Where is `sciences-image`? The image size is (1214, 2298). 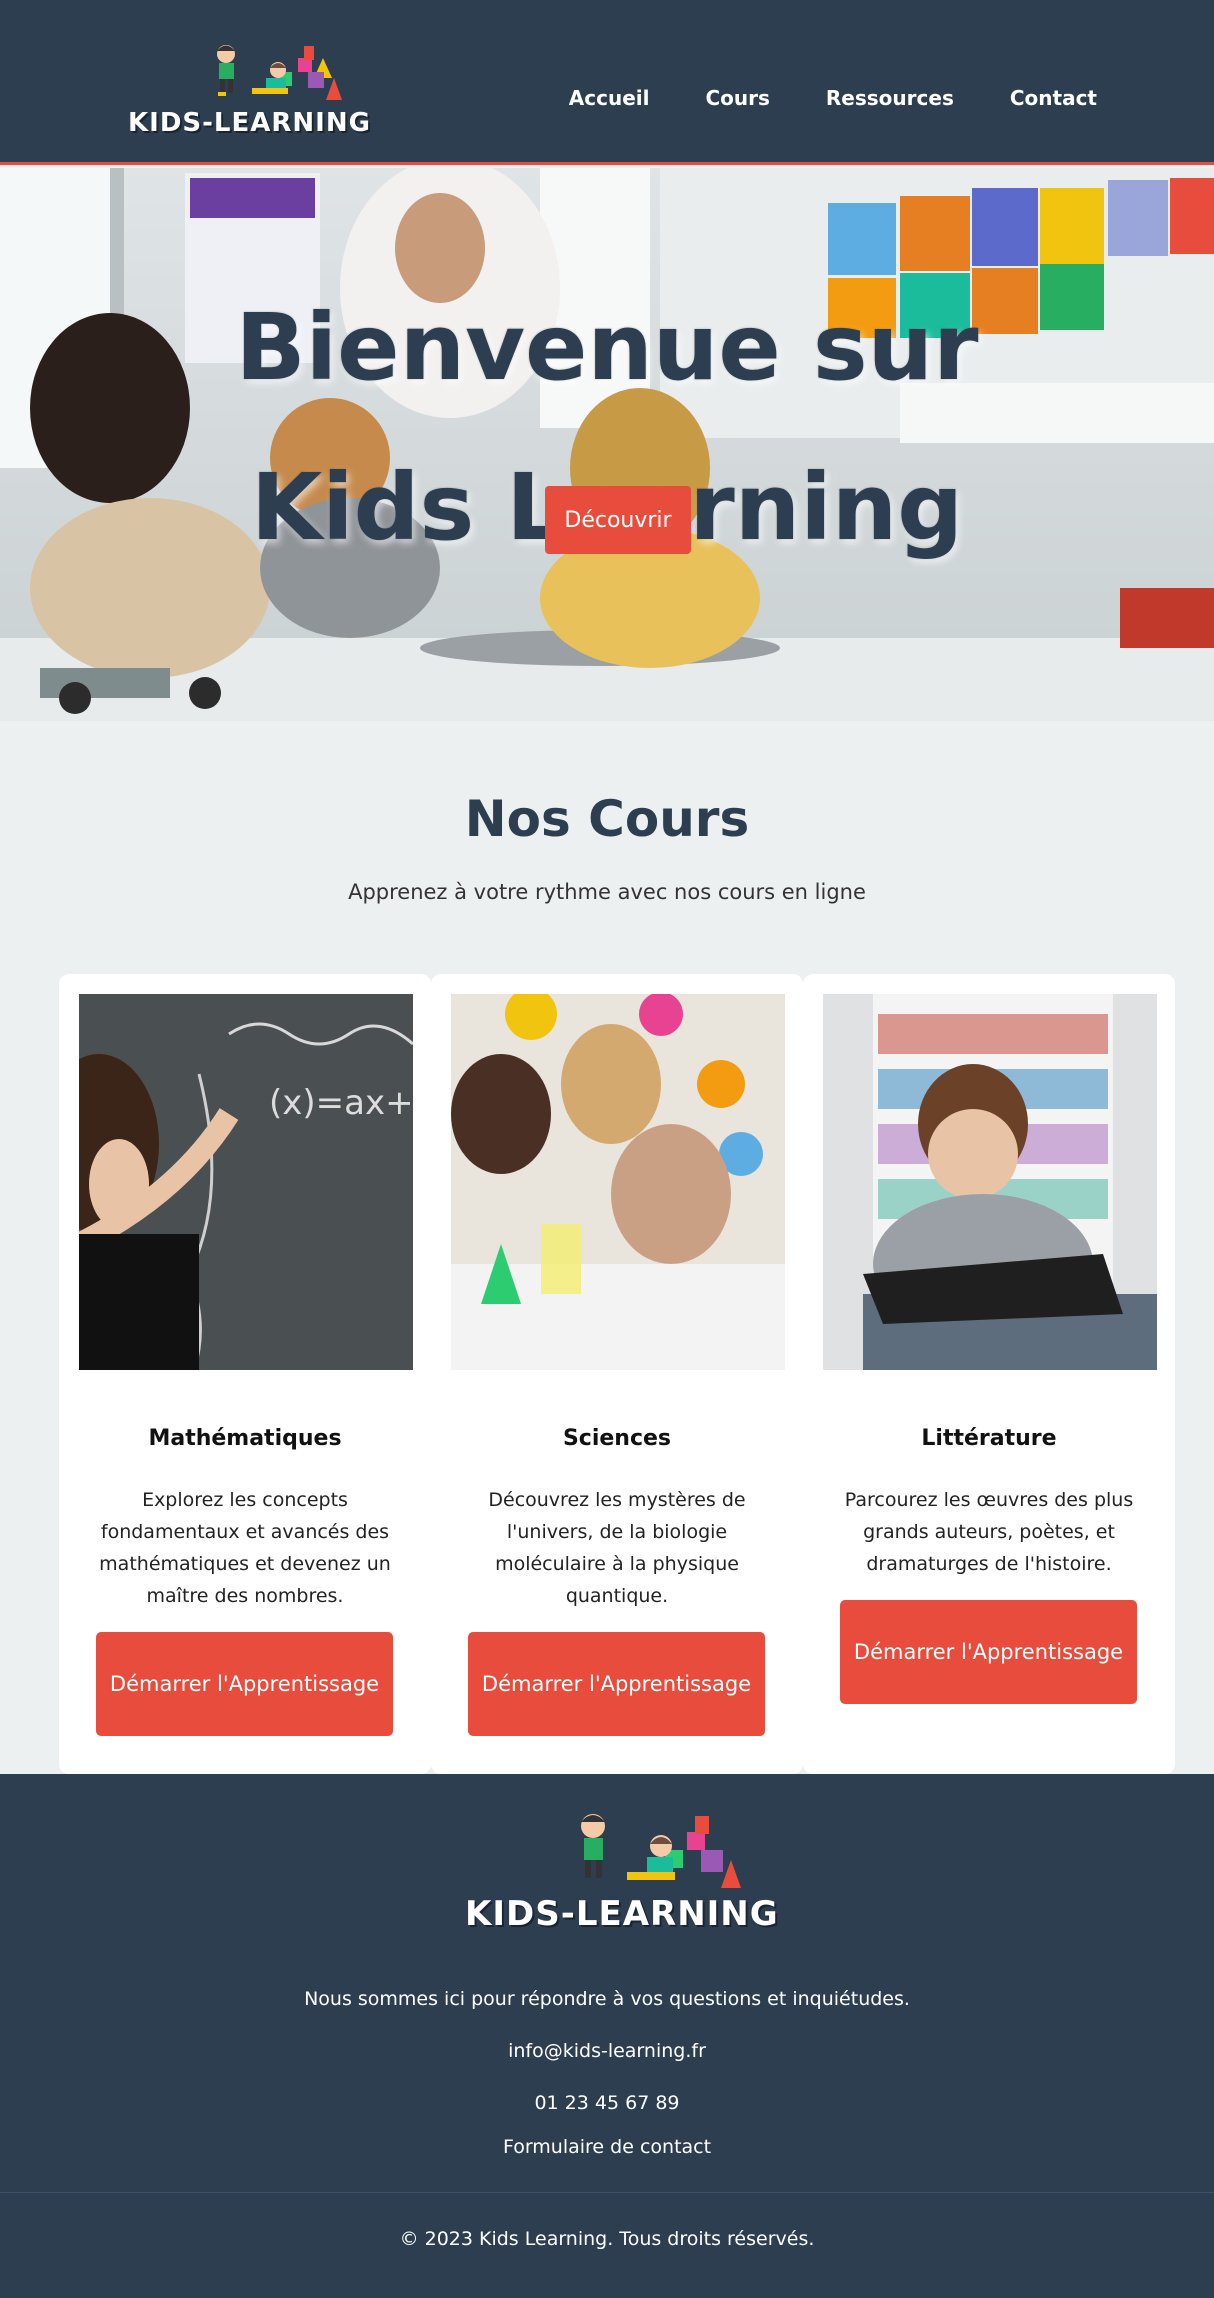
sciences-image is located at coordinates (618, 1182).